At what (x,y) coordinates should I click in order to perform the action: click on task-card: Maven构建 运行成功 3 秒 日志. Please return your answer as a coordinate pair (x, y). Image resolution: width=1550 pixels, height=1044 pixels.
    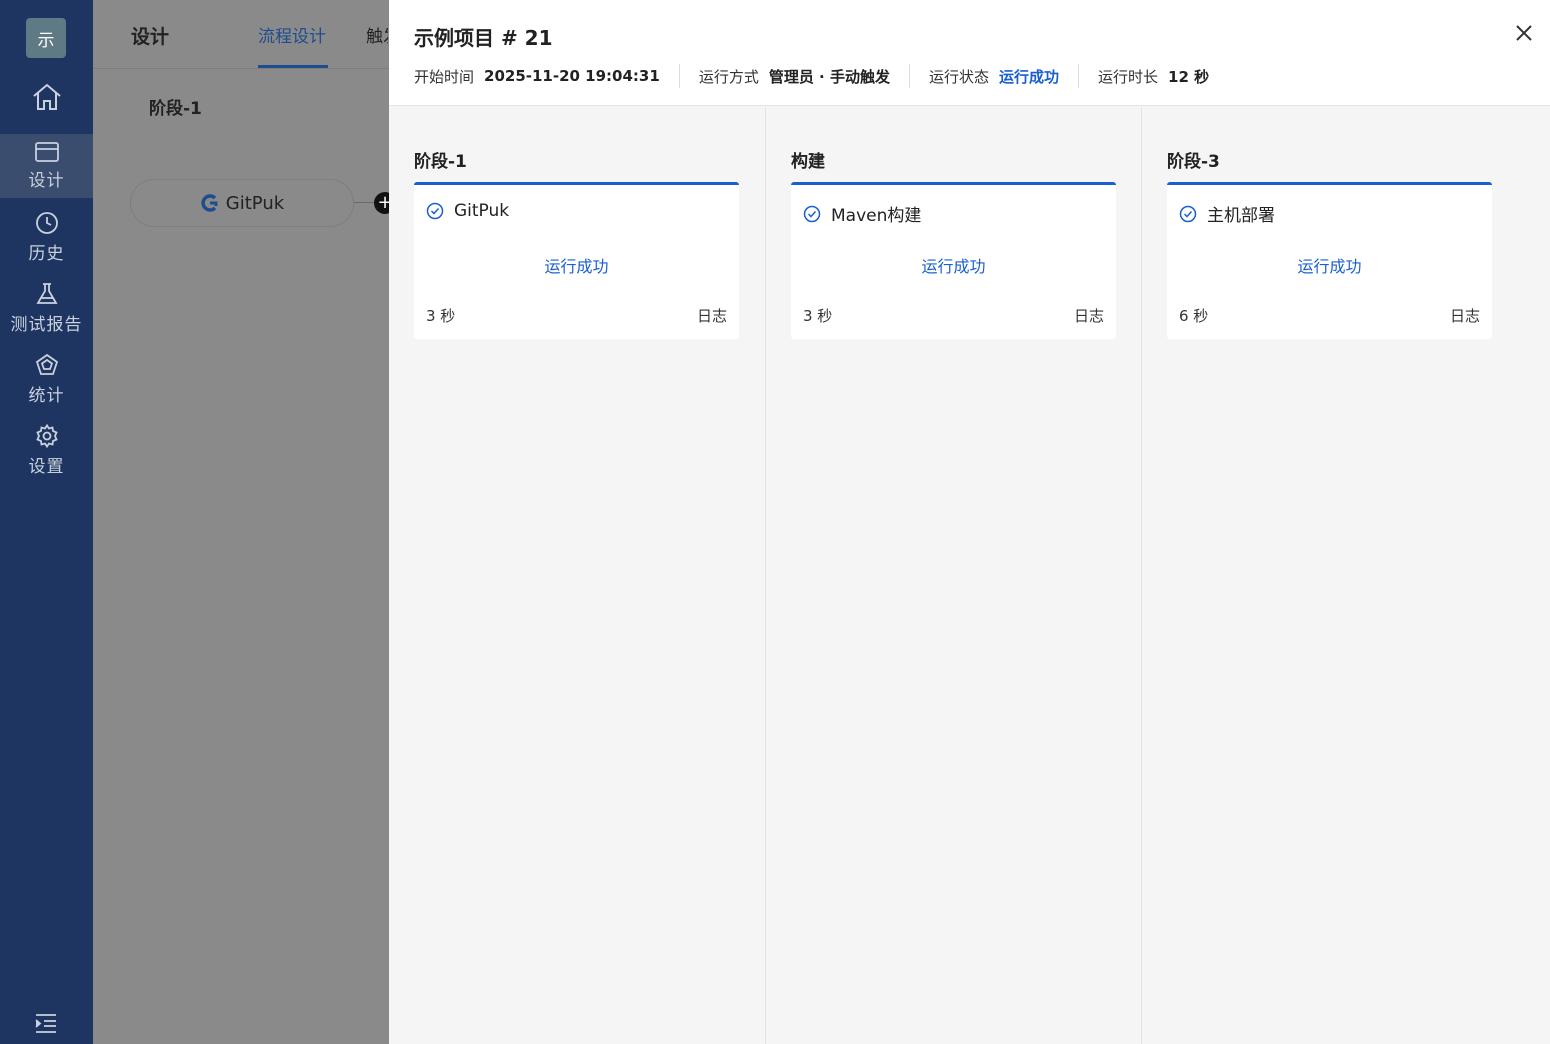
    Looking at the image, I should click on (953, 260).